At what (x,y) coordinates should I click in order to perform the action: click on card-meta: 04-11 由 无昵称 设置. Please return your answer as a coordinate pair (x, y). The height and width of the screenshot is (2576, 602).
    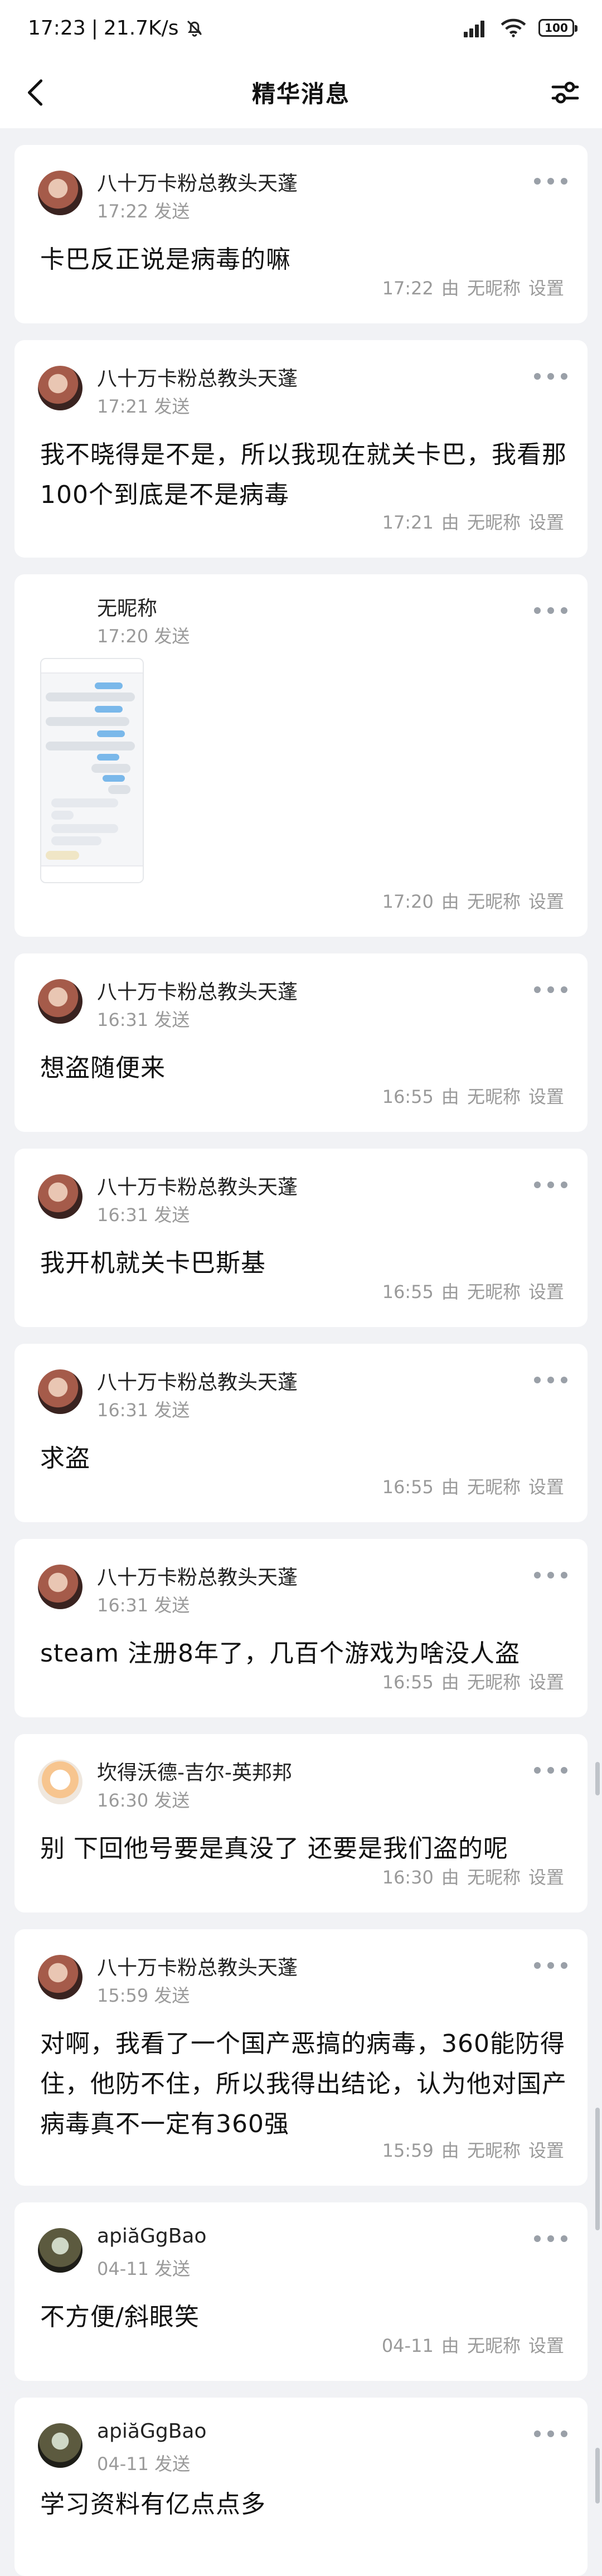
    Looking at the image, I should click on (469, 2345).